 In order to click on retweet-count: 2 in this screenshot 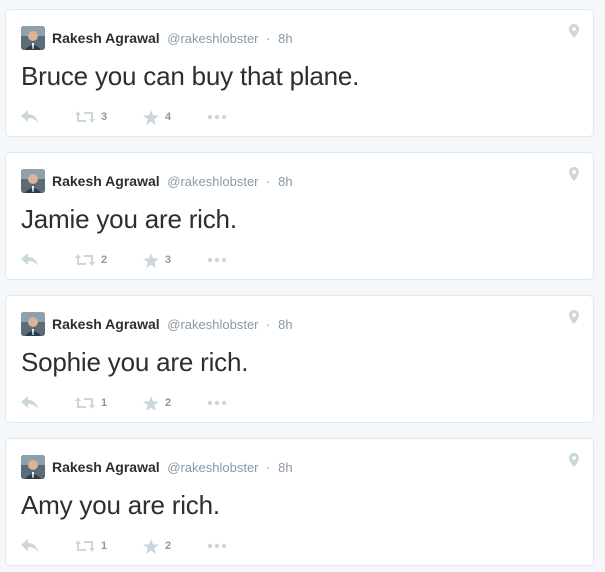, I will do `click(104, 260)`.